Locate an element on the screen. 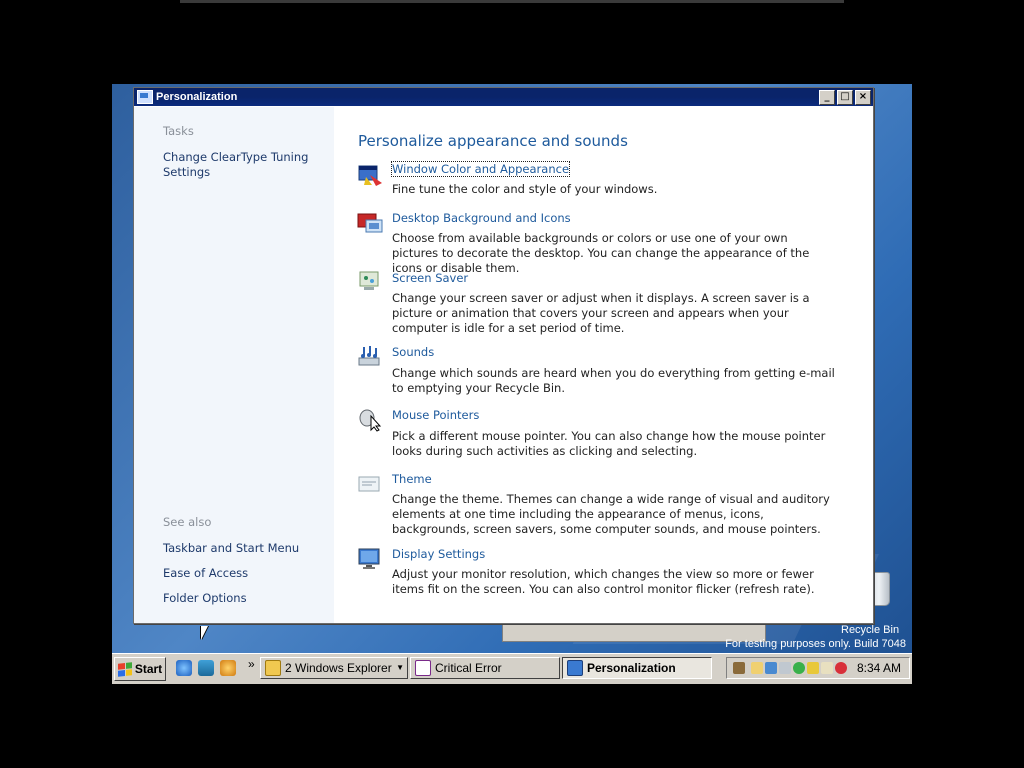 This screenshot has width=1024, height=768. title-bar: Personalization _ □ × is located at coordinates (503, 97).